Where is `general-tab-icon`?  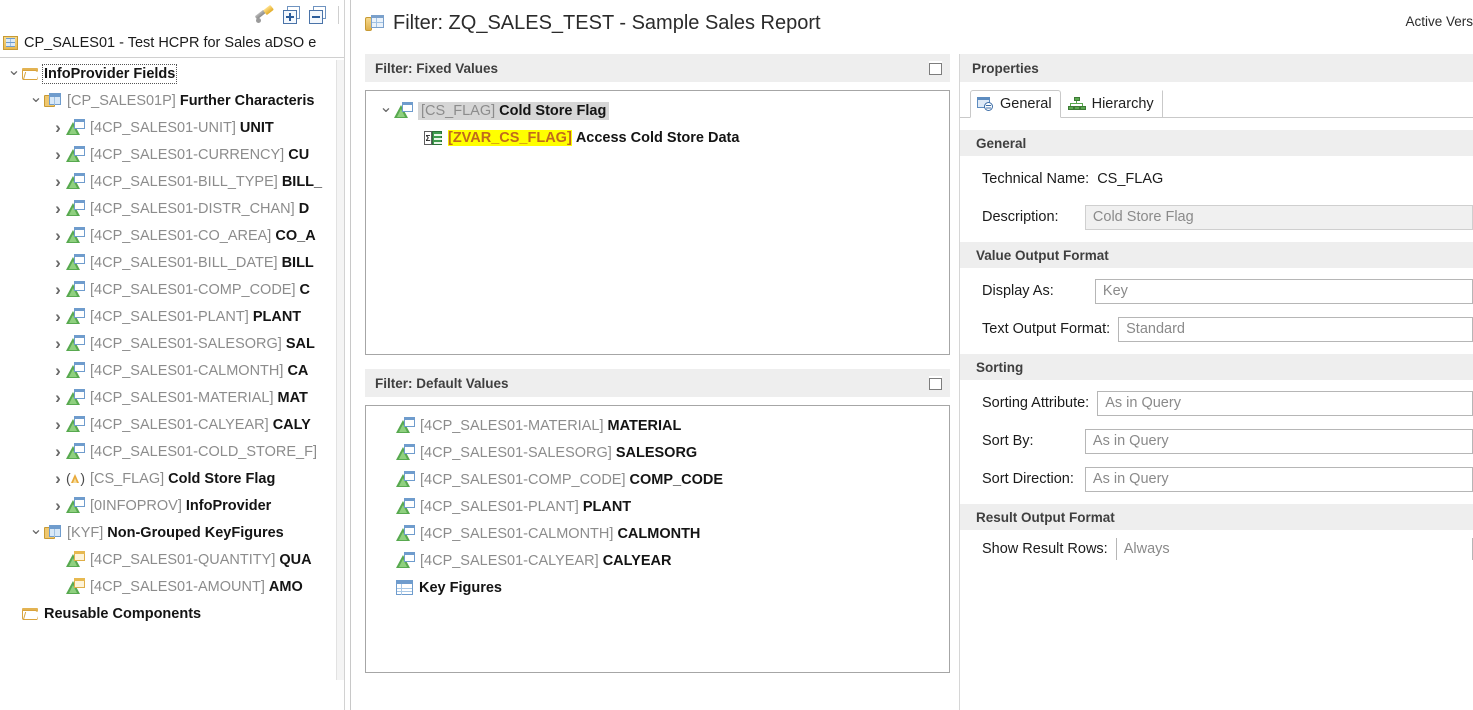
general-tab-icon is located at coordinates (985, 104).